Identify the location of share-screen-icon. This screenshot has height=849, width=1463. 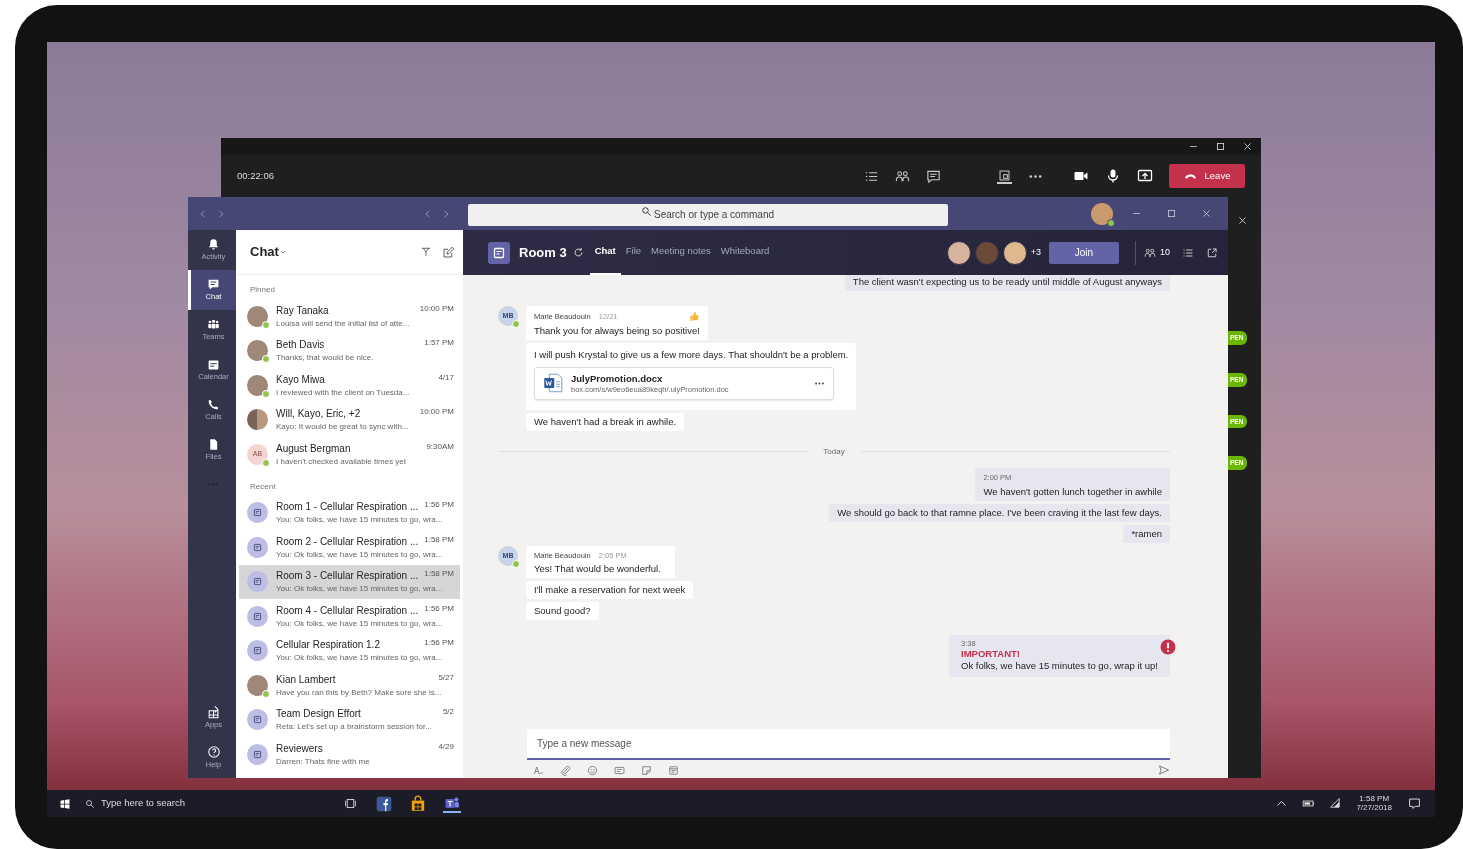
(1145, 176).